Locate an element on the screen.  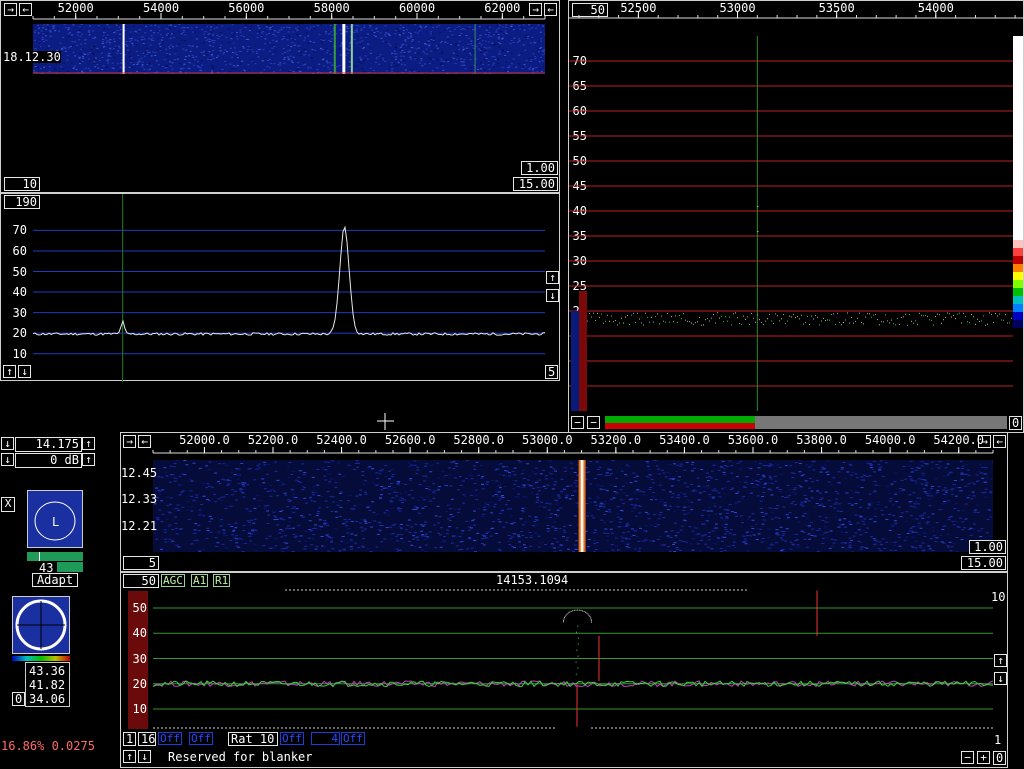
rat-button: Rat 10 is located at coordinates (253, 739).